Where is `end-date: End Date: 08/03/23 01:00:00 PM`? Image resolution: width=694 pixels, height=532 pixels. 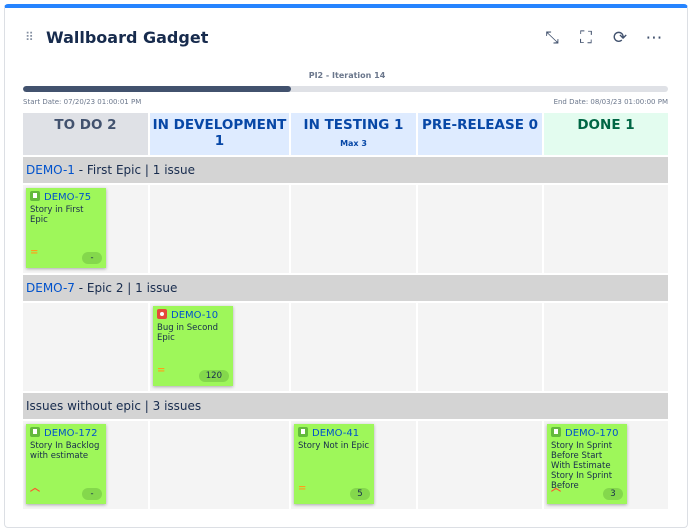
end-date: End Date: 08/03/23 01:00:00 PM is located at coordinates (610, 102).